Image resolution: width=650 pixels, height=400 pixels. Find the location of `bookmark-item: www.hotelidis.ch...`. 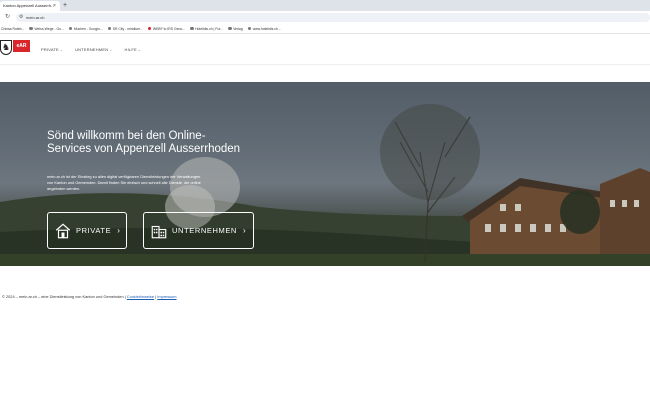

bookmark-item: www.hotelidis.ch... is located at coordinates (264, 28).